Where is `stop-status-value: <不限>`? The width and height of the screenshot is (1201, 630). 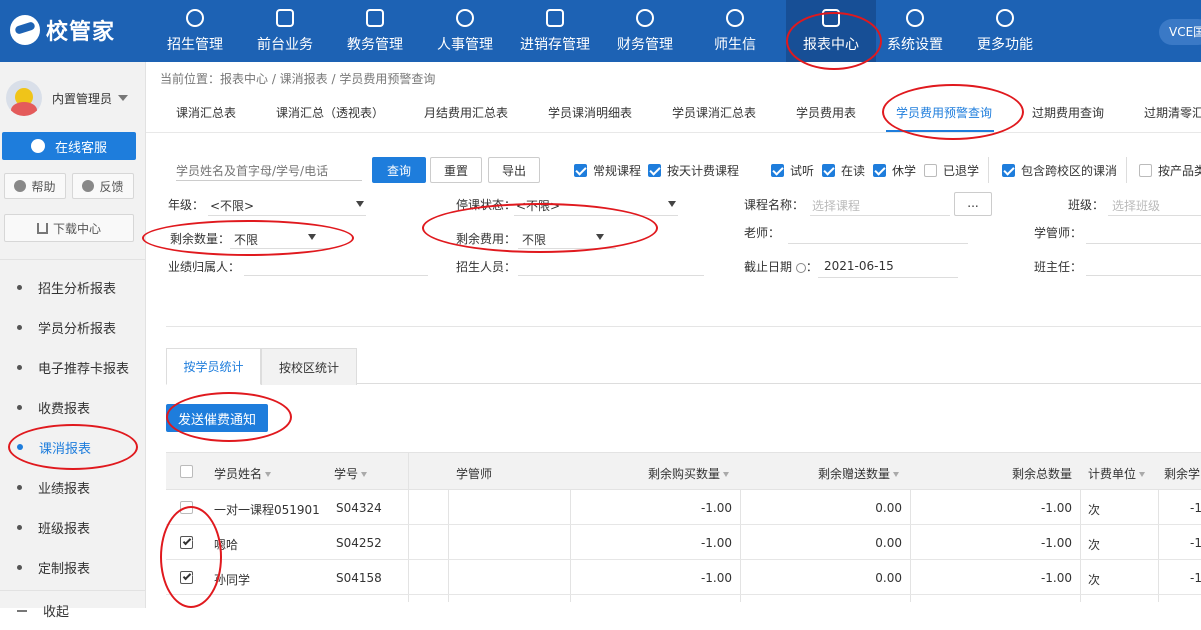 stop-status-value: <不限> is located at coordinates (538, 206).